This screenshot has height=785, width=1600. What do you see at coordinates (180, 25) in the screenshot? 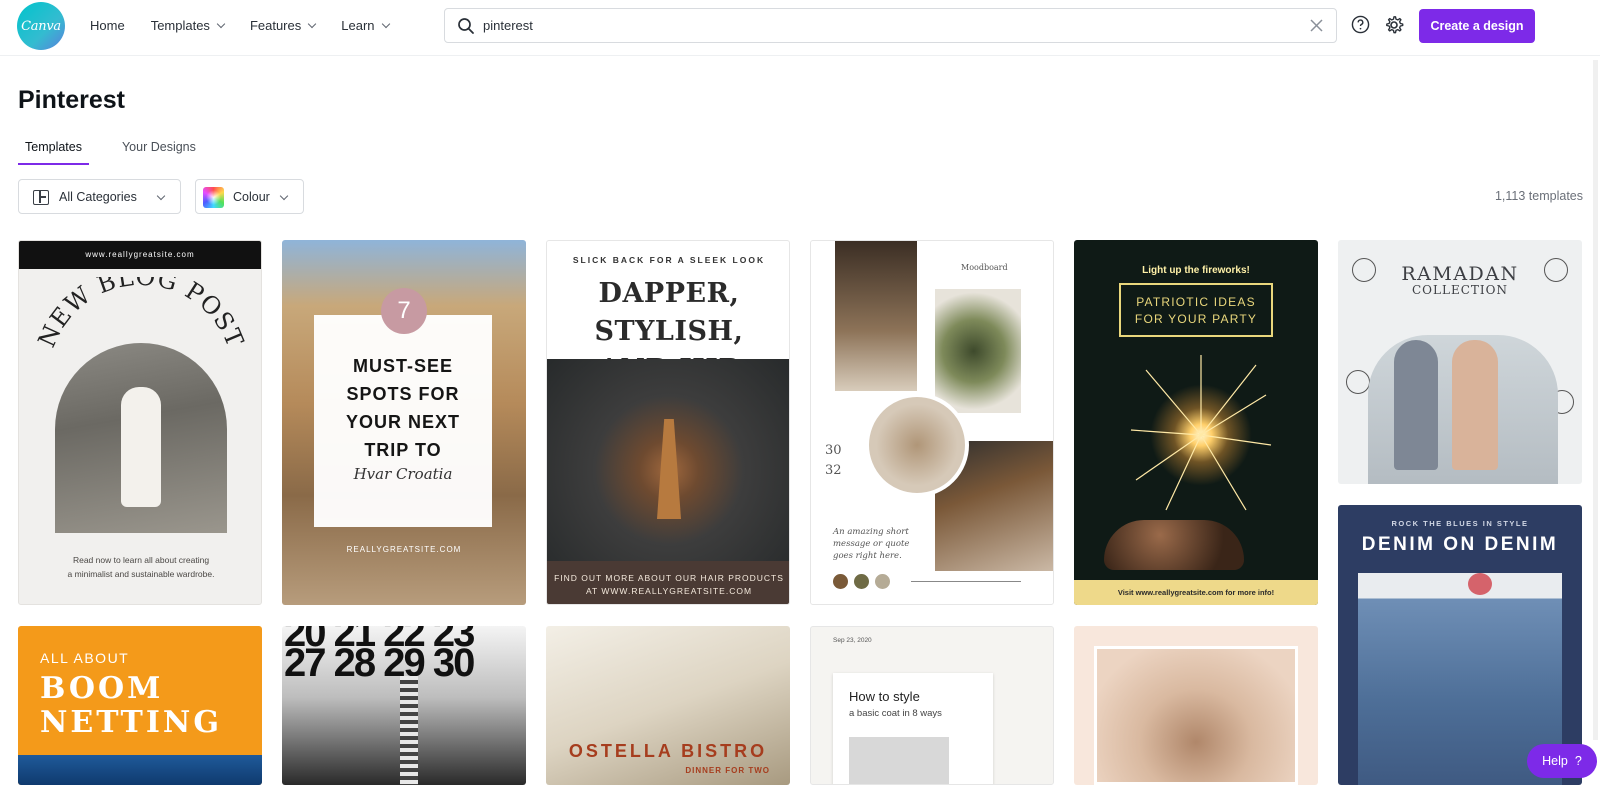
I see `nav-templates-label: Templates` at bounding box center [180, 25].